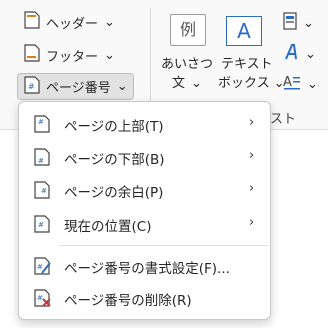  Describe the element at coordinates (128, 301) in the screenshot. I see `menu-item-label: ページ番号の削除(R)` at that location.